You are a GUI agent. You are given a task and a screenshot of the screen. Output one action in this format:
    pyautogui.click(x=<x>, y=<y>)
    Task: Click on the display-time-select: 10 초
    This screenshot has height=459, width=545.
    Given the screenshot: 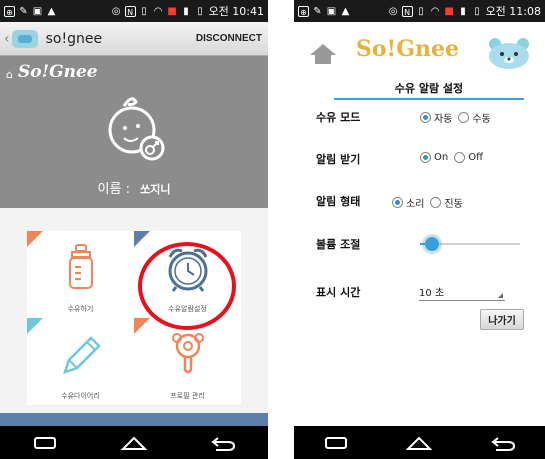 What is the action you would take?
    pyautogui.click(x=462, y=292)
    